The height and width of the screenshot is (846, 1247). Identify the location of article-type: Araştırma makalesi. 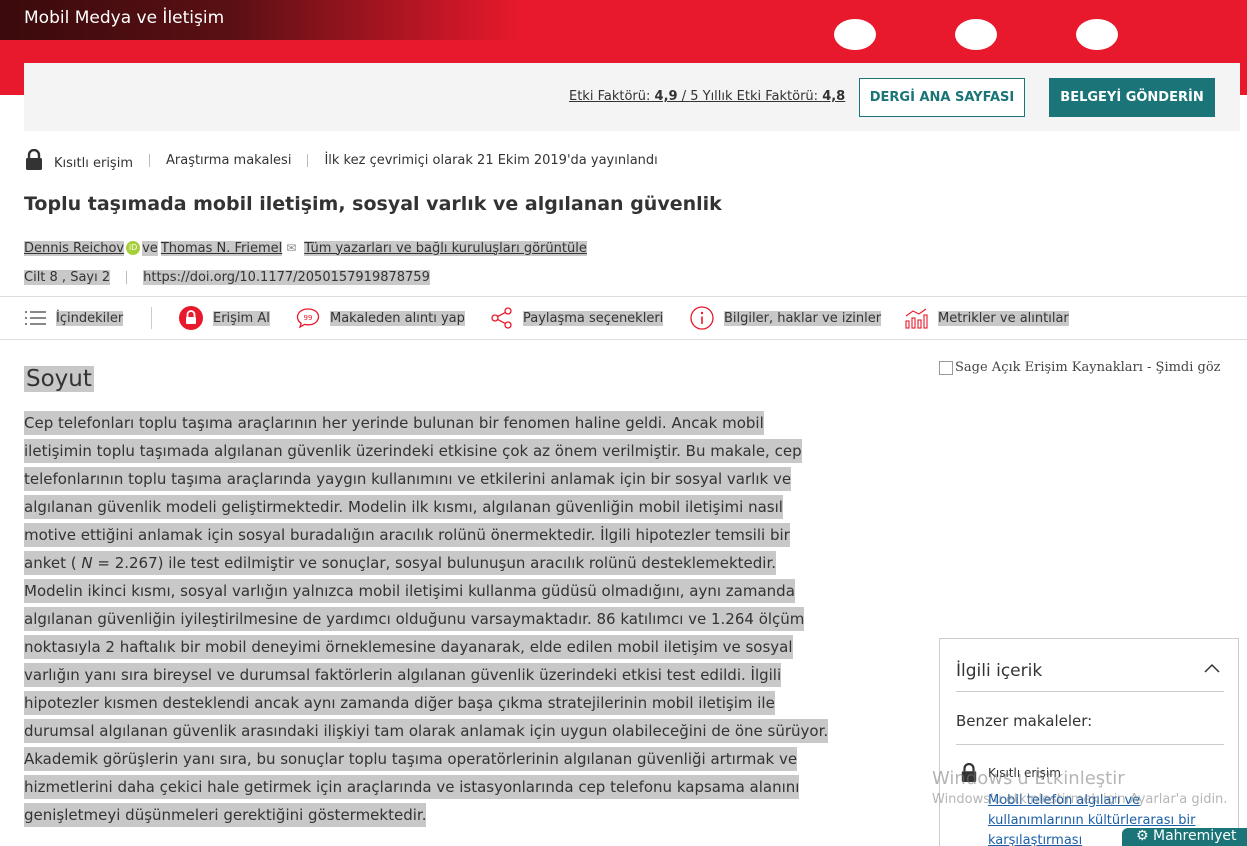
(228, 160).